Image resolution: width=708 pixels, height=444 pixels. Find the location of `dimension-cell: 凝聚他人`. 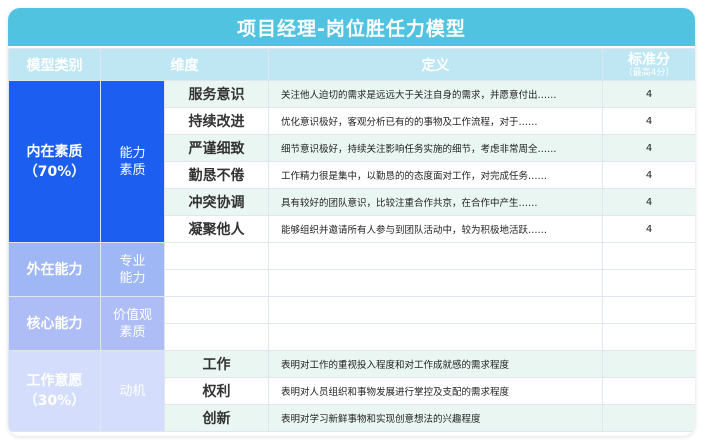

dimension-cell: 凝聚他人 is located at coordinates (216, 229).